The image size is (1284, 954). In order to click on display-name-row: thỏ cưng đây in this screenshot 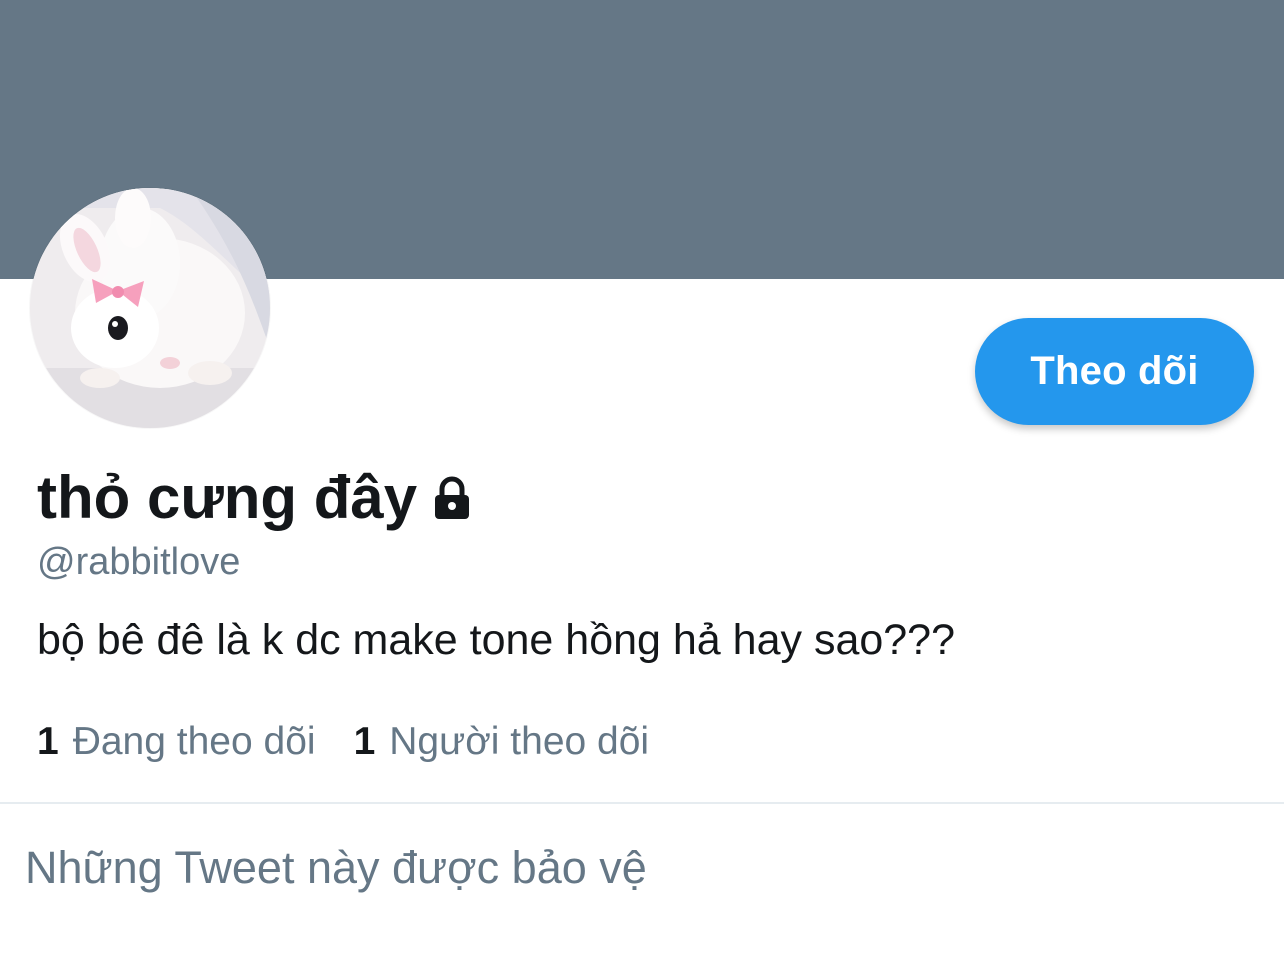, I will do `click(256, 498)`.